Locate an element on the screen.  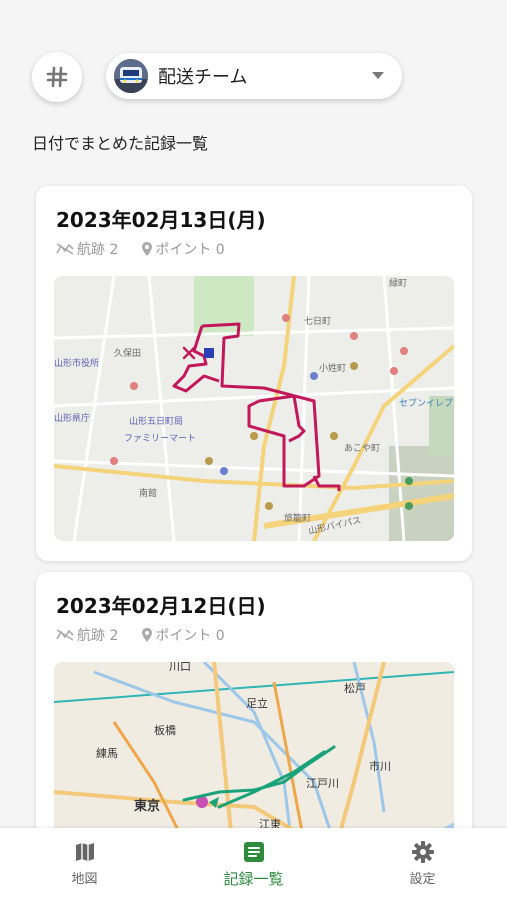
map-label: 市川 is located at coordinates (380, 766).